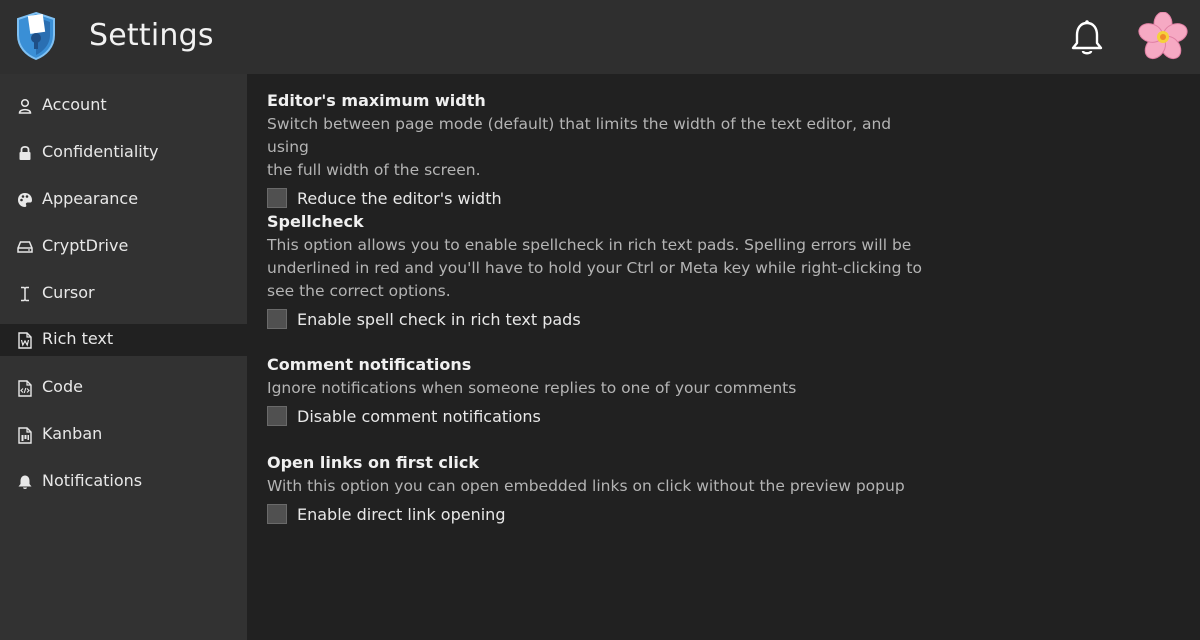 The height and width of the screenshot is (640, 1200). Describe the element at coordinates (36, 36) in the screenshot. I see `cryptpad-shield-icon` at that location.